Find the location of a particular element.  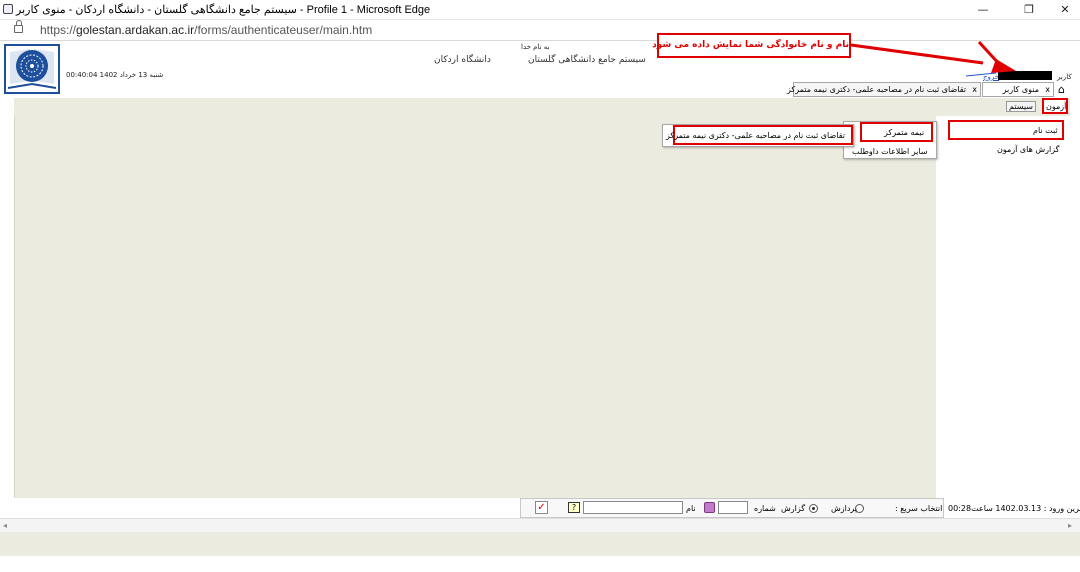

edge-profile-icon is located at coordinates (8, 9).